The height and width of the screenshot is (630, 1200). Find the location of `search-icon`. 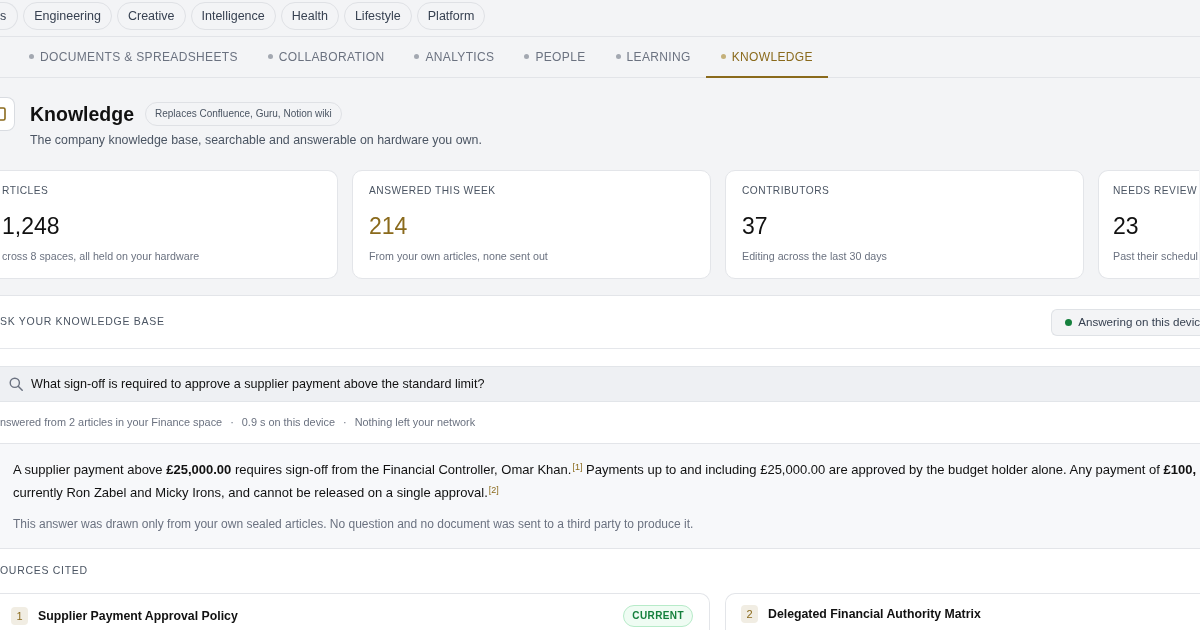

search-icon is located at coordinates (16, 384).